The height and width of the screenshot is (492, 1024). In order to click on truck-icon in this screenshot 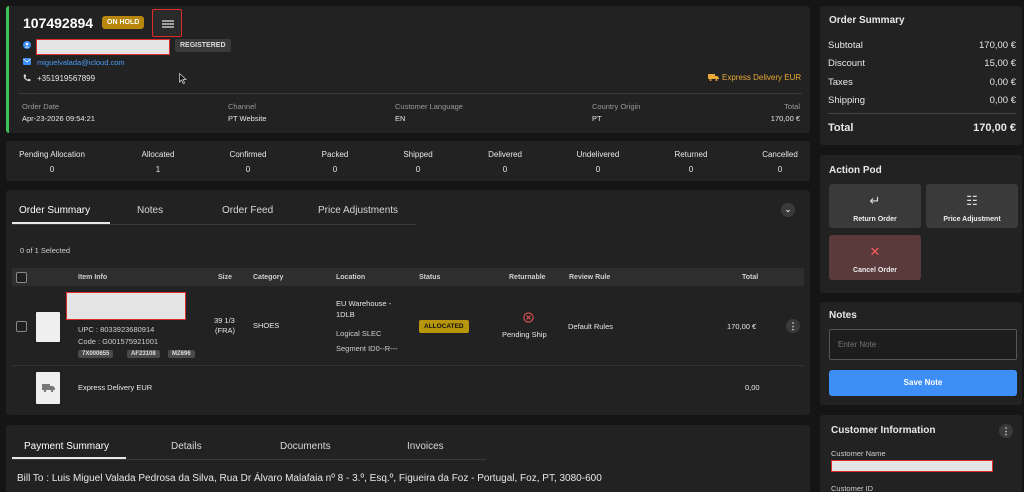, I will do `click(48, 388)`.